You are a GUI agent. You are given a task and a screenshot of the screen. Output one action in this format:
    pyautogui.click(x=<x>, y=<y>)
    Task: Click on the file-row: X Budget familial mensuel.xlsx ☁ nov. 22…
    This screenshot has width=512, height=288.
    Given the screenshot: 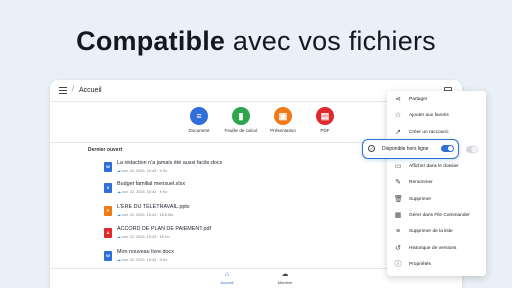 What is the action you would take?
    pyautogui.click(x=204, y=190)
    